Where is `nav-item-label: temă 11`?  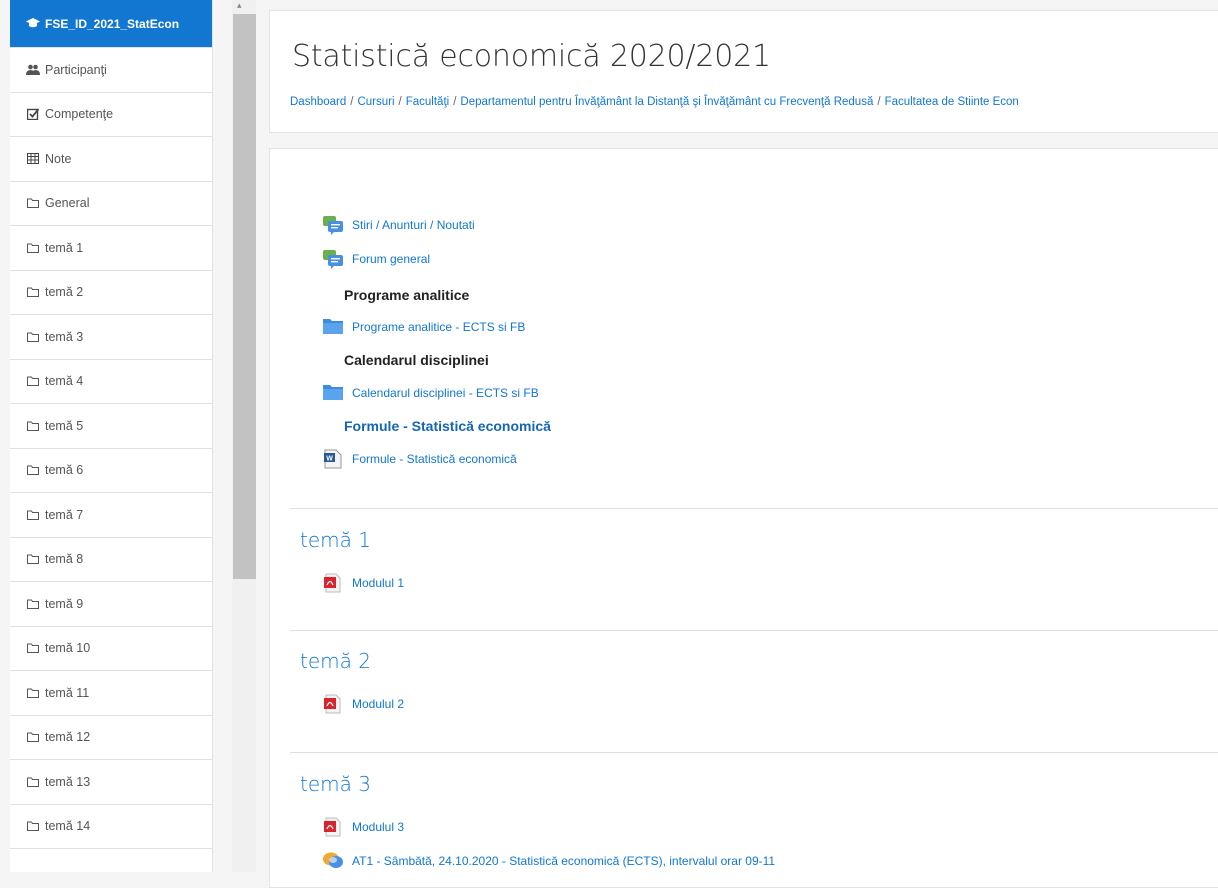
nav-item-label: temă 11 is located at coordinates (67, 692).